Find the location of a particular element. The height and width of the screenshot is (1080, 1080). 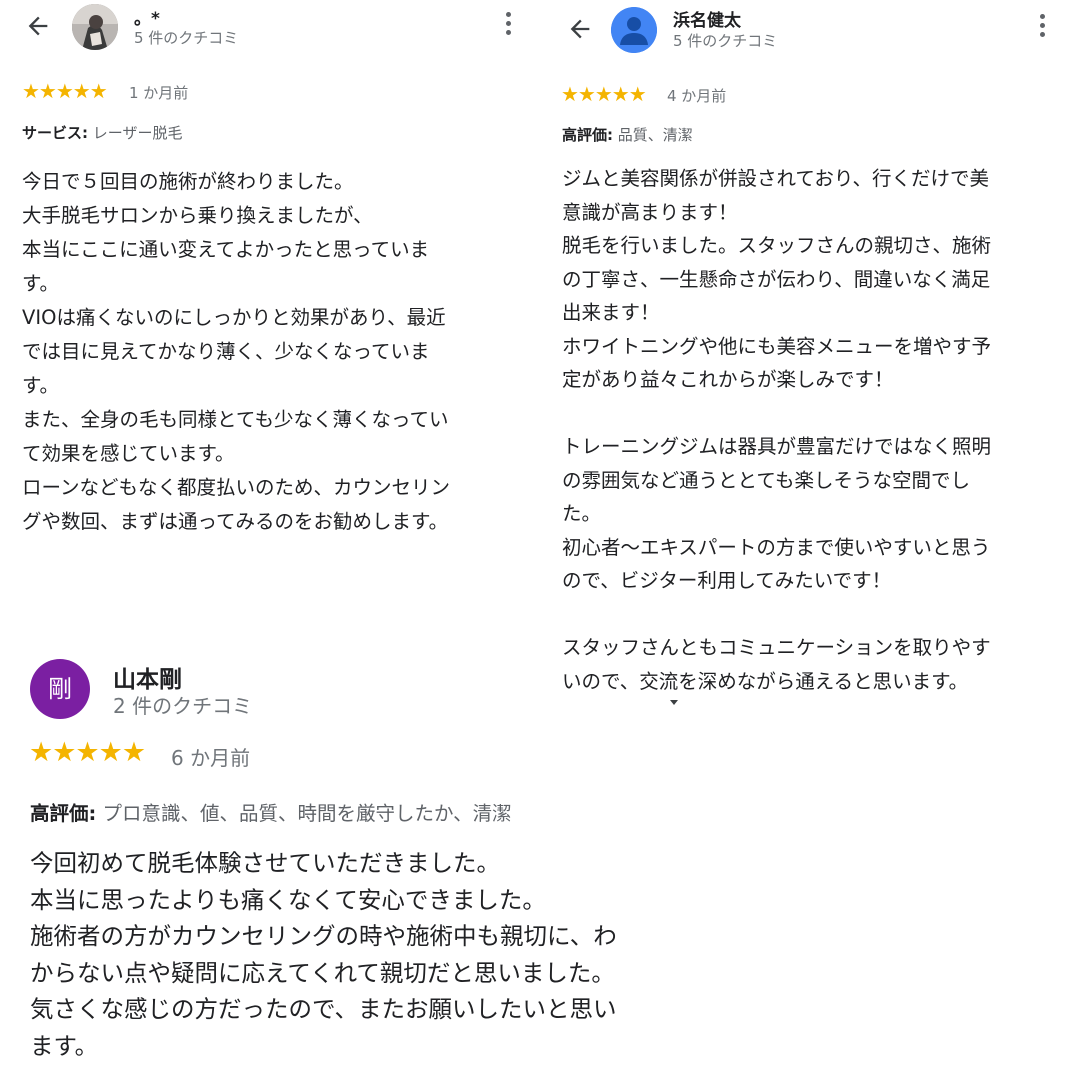

review-text-line: 施術者の方がカウンセリングの時や施術中も親切に、わ is located at coordinates (323, 936).